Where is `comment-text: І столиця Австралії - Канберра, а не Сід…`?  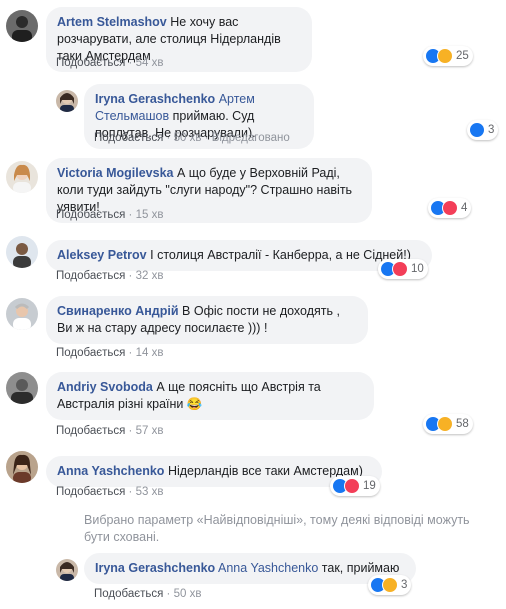
comment-text: І столиця Австралії - Канберра, а не Сід… is located at coordinates (280, 255).